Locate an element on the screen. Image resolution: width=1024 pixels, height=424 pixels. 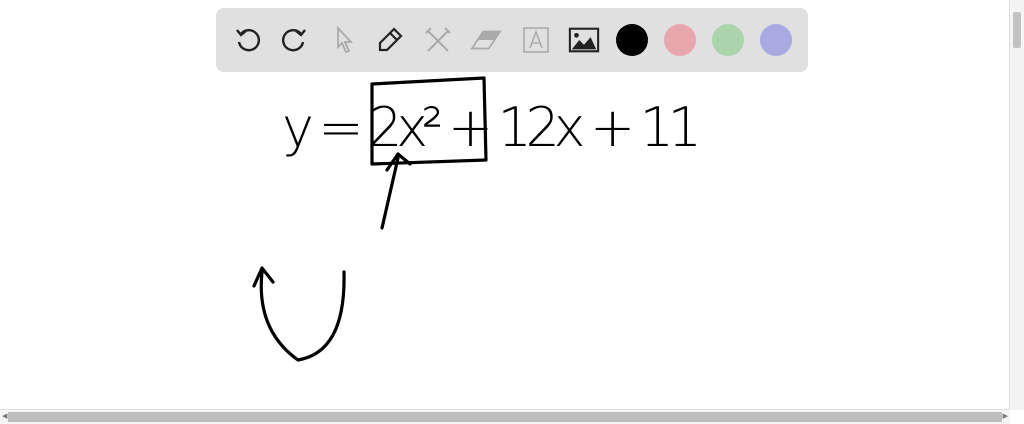
select-icon is located at coordinates (345, 39).